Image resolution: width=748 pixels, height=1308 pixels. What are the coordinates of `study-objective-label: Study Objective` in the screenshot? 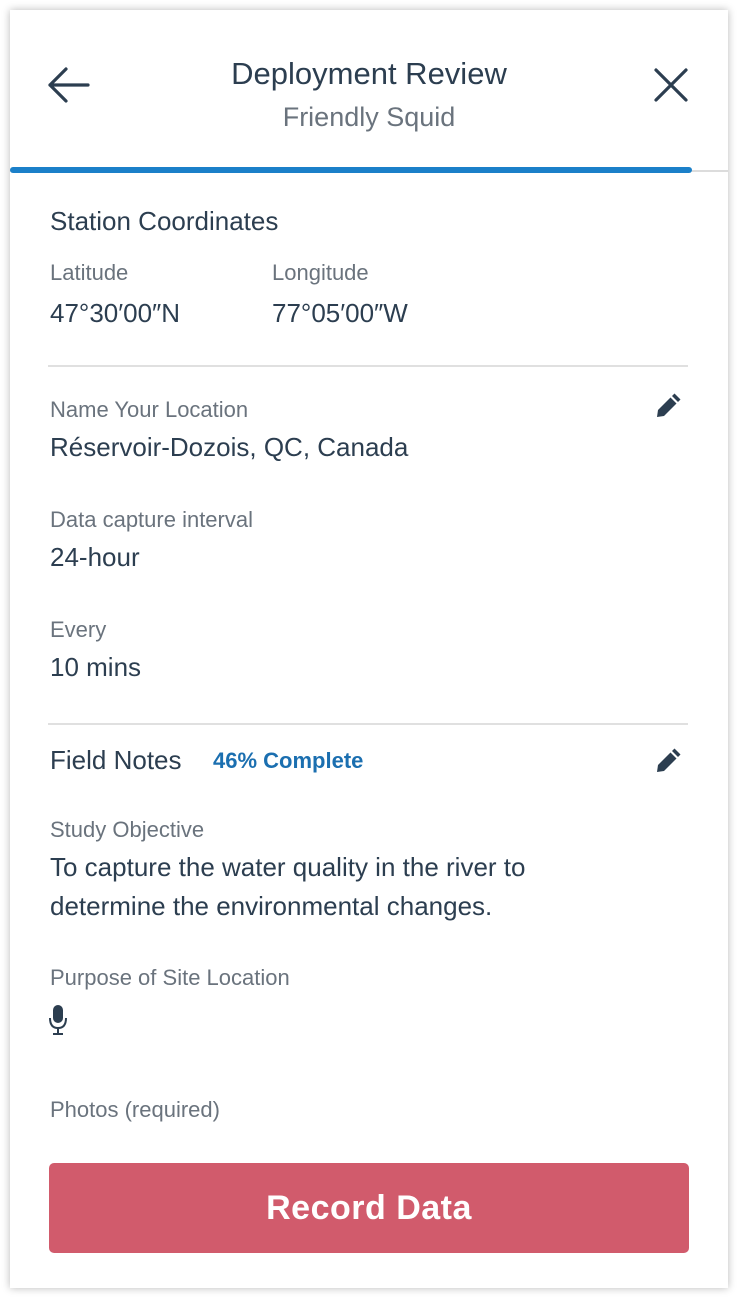 It's located at (127, 829).